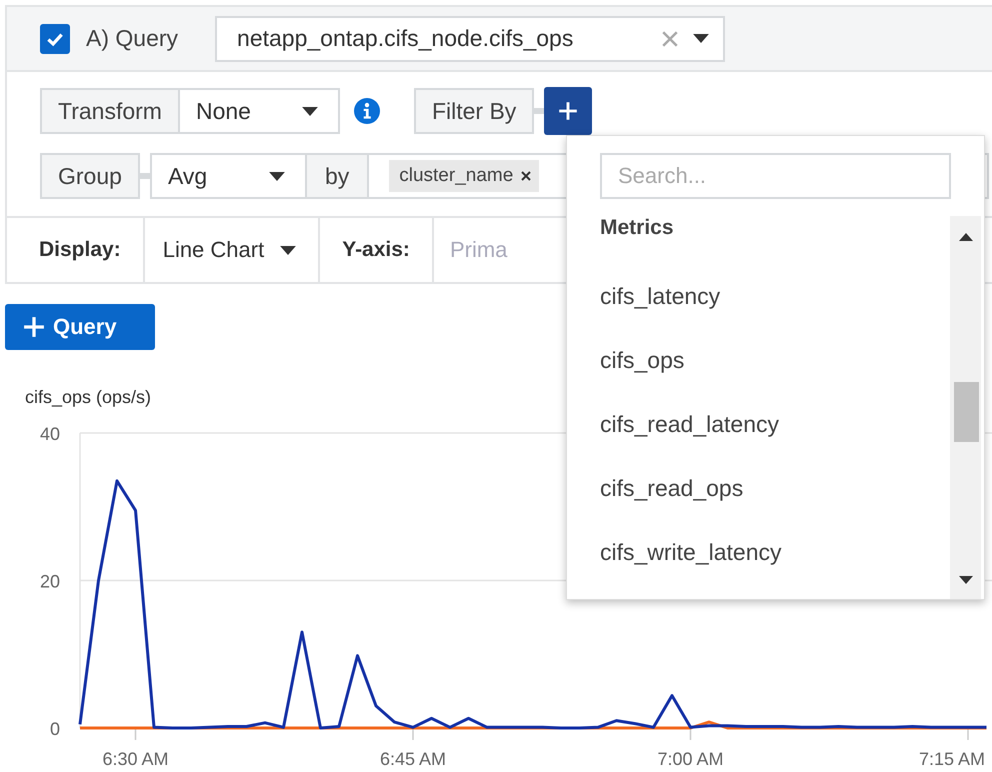 This screenshot has width=992, height=772. I want to click on x-tick-label: 7:00 AM, so click(690, 759).